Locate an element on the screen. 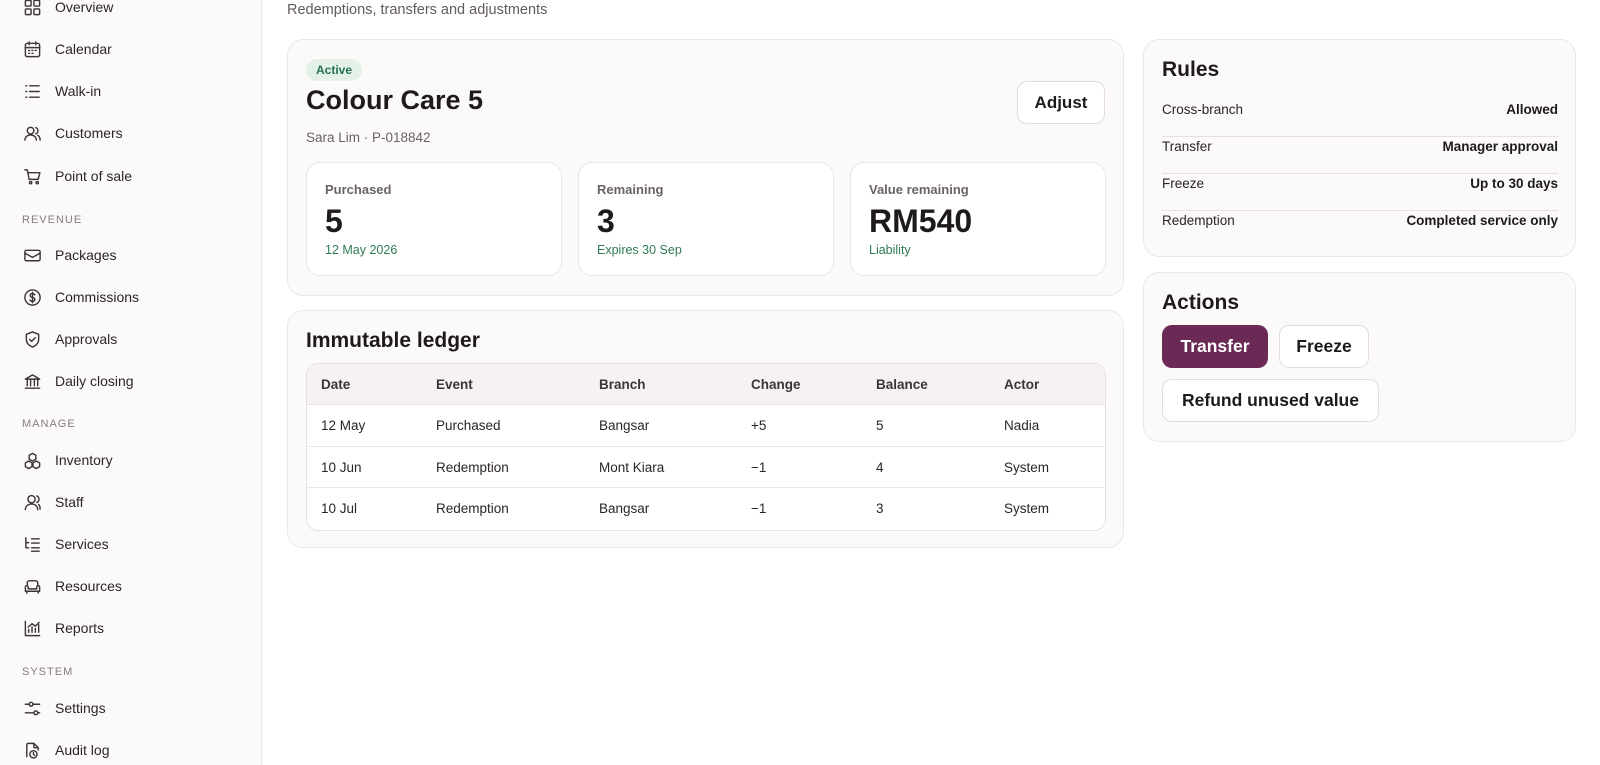 Image resolution: width=1600 pixels, height=765 pixels. cell-change: −1 is located at coordinates (759, 508).